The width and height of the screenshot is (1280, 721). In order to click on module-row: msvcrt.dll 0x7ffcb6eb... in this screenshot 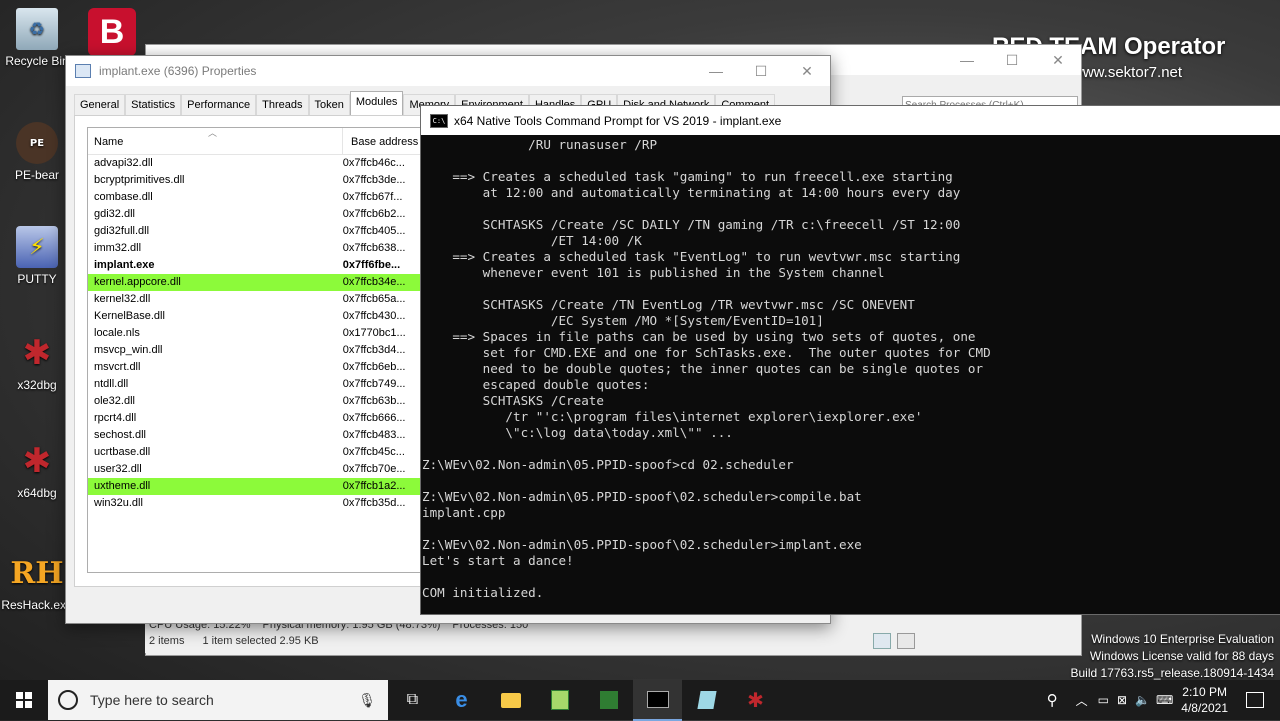, I will do `click(254, 367)`.